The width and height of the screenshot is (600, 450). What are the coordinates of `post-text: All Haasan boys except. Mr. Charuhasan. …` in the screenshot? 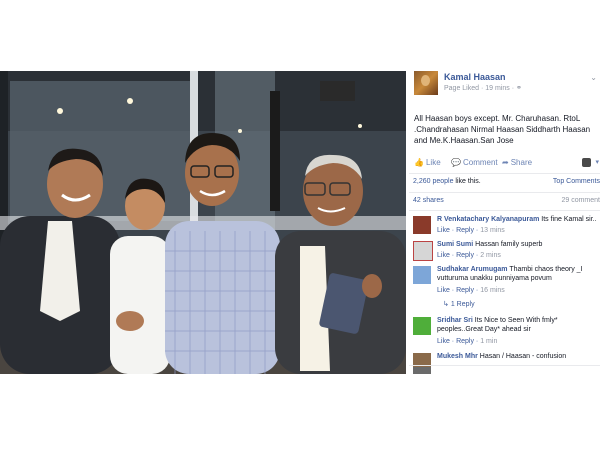 It's located at (502, 129).